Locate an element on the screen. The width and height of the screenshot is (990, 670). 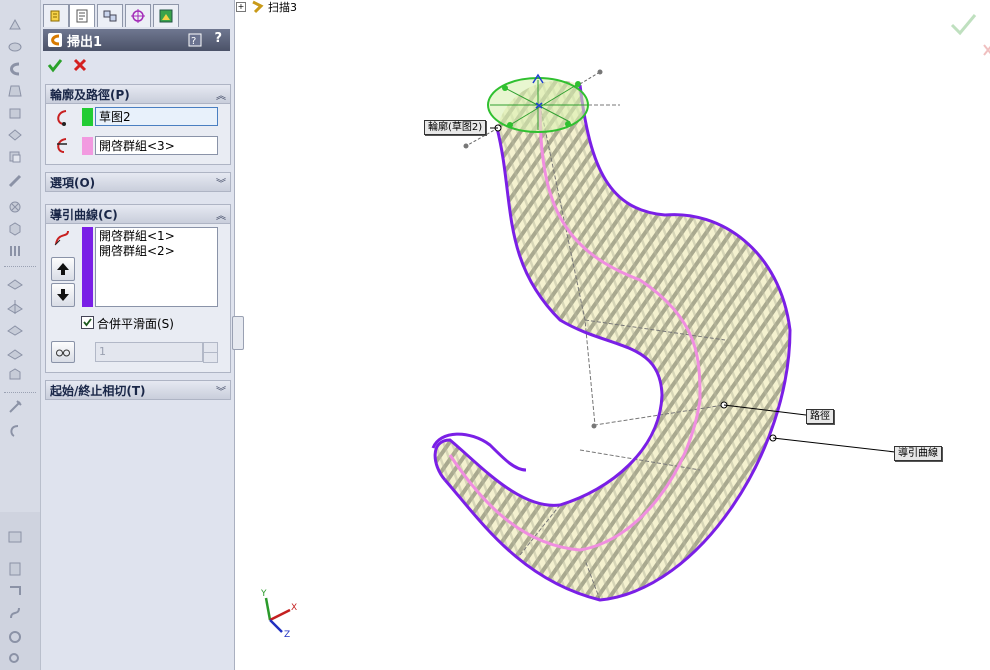
curve-icon is located at coordinates (15, 431).